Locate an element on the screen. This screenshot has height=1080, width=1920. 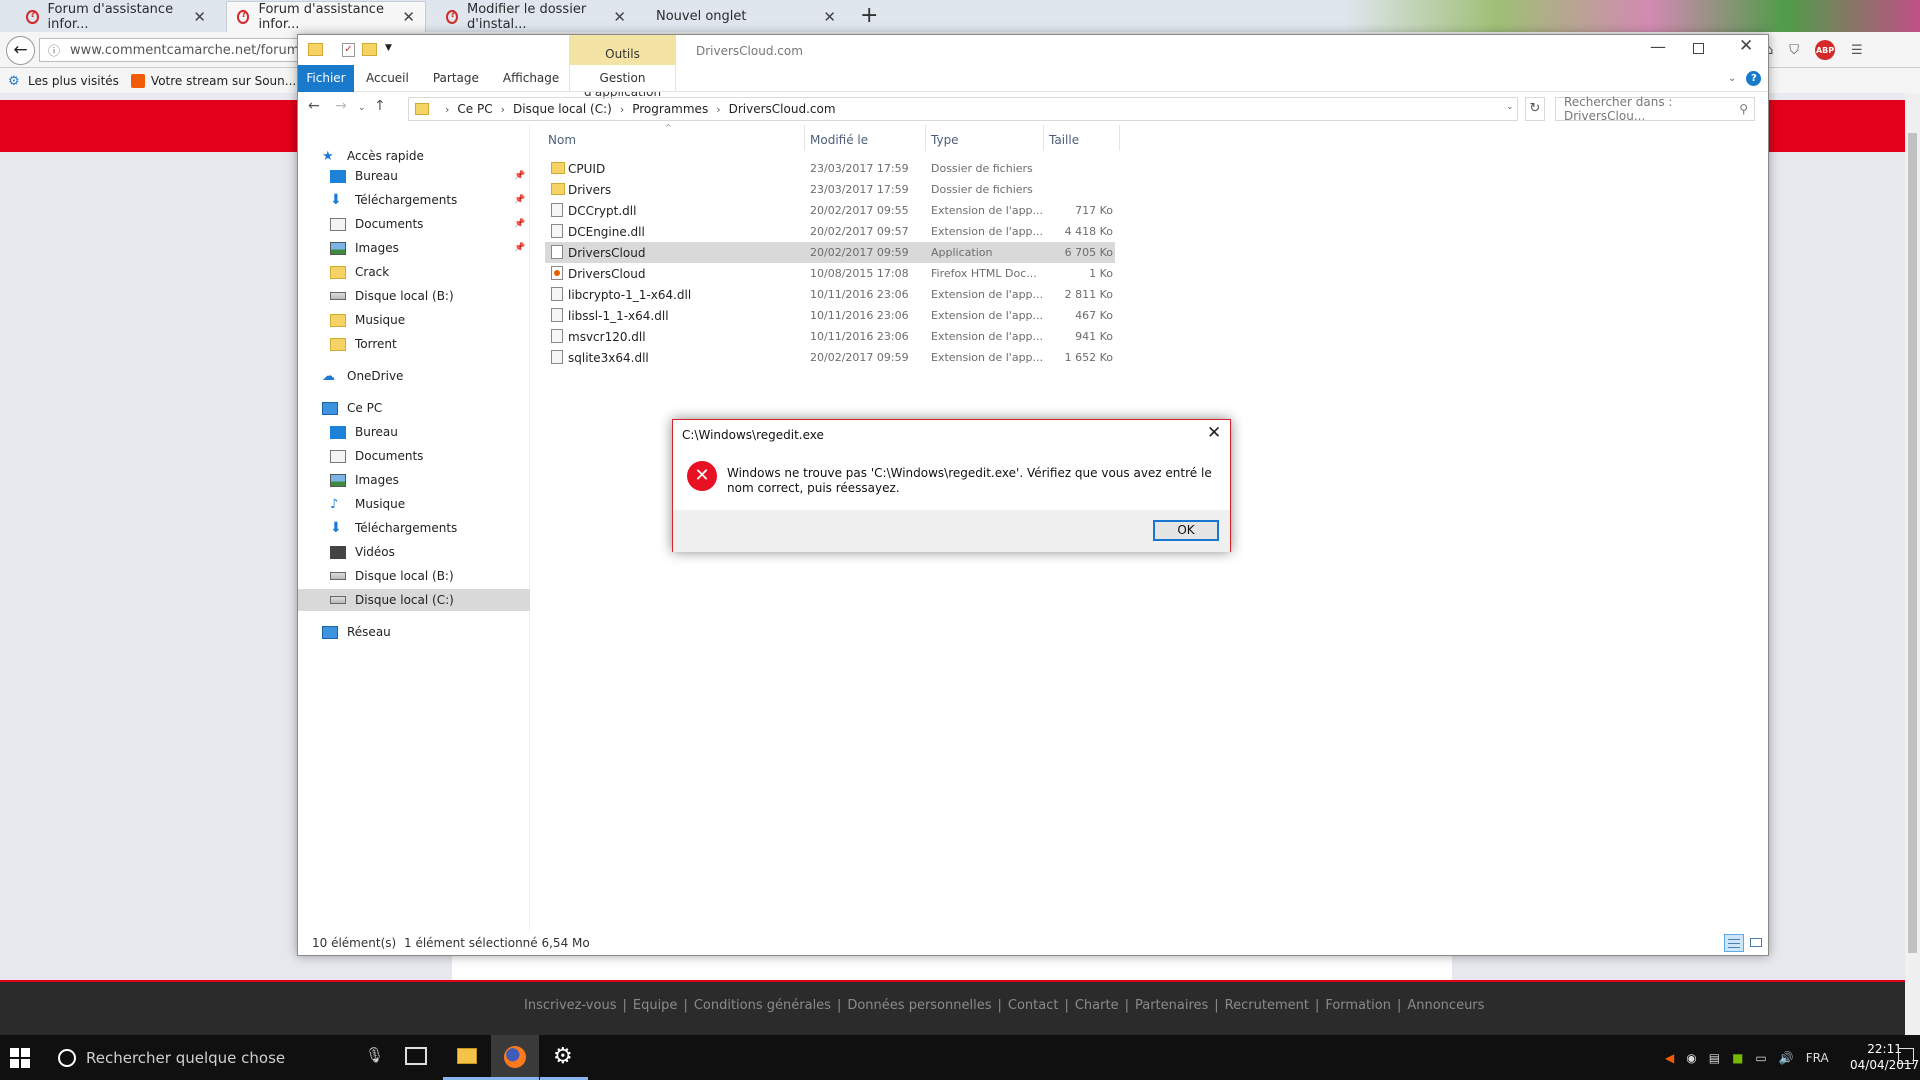
footer-link: Données personnelles is located at coordinates (919, 1005).